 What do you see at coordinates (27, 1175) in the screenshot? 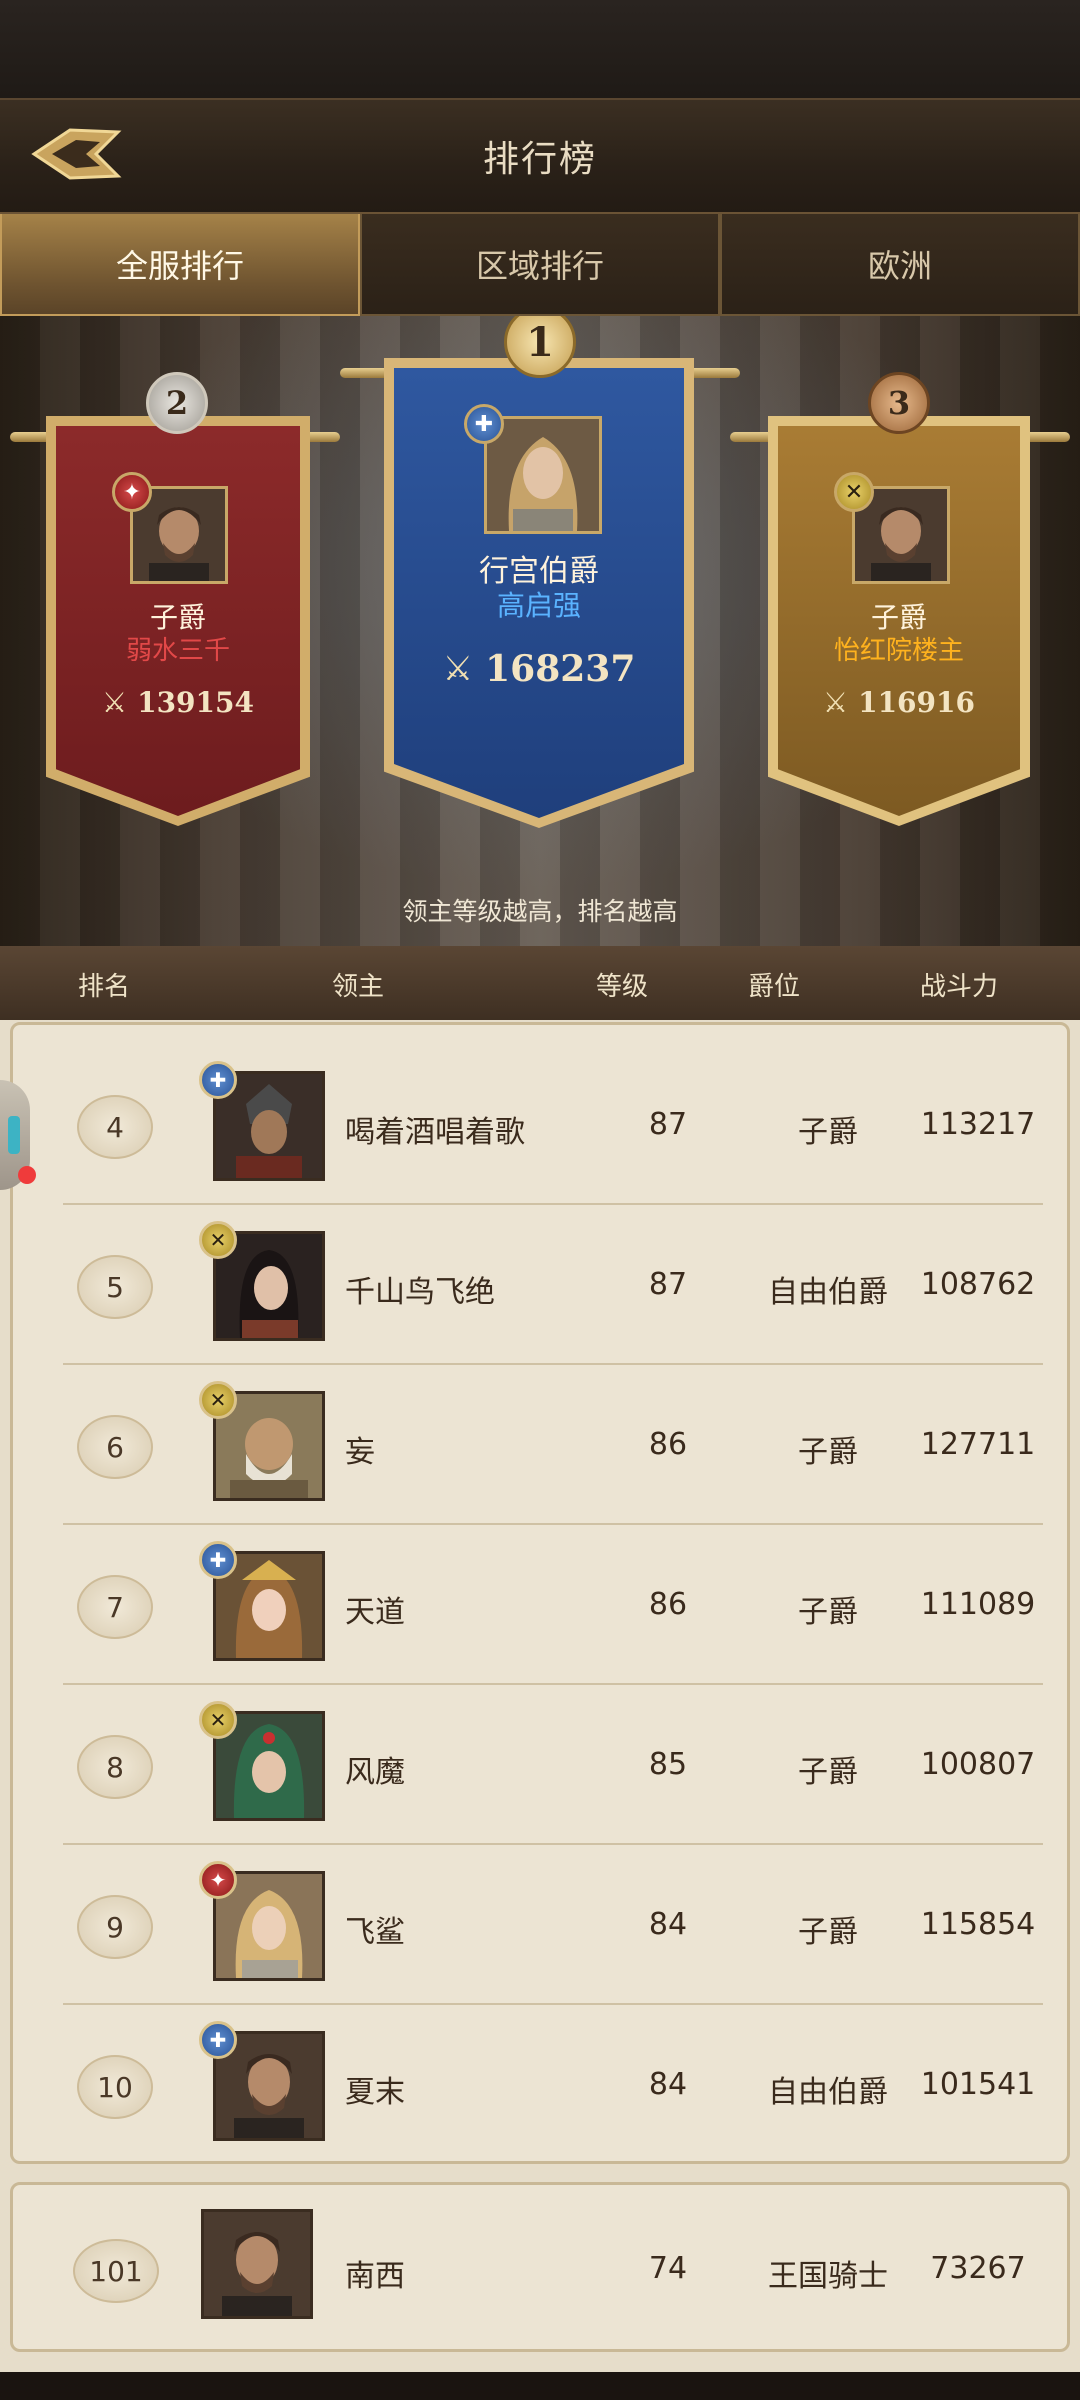
I see `notification-dot` at bounding box center [27, 1175].